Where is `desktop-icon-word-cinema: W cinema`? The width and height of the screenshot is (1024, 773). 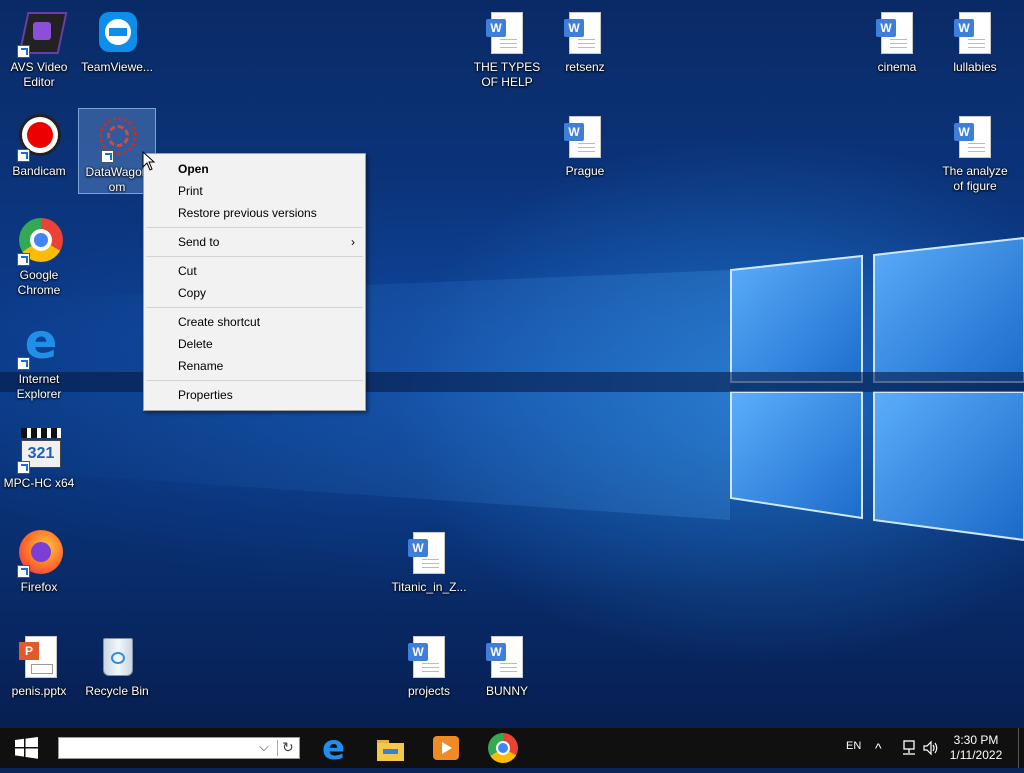 desktop-icon-word-cinema: W cinema is located at coordinates (897, 52).